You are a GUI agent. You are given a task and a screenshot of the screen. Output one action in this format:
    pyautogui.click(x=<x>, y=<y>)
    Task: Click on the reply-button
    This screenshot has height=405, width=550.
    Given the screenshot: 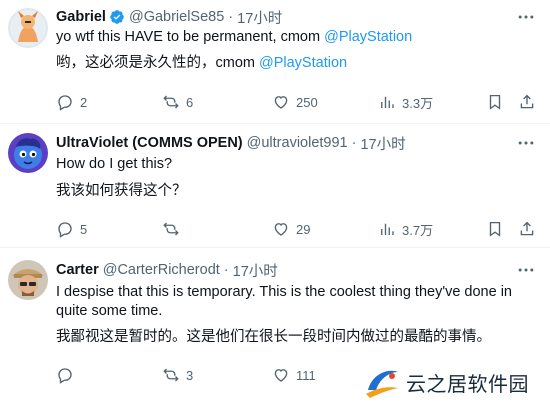 What is the action you would take?
    pyautogui.click(x=68, y=375)
    